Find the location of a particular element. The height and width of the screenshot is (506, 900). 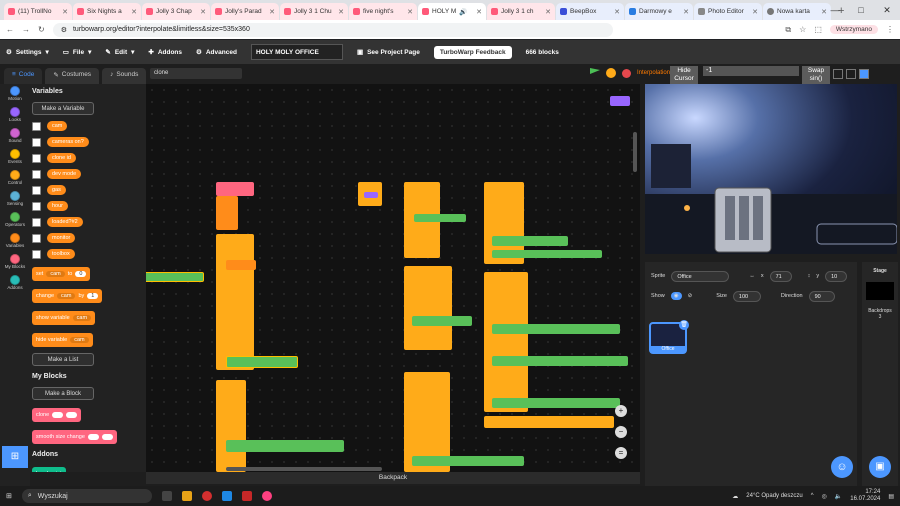

variable-block: clone id is located at coordinates (61, 158).